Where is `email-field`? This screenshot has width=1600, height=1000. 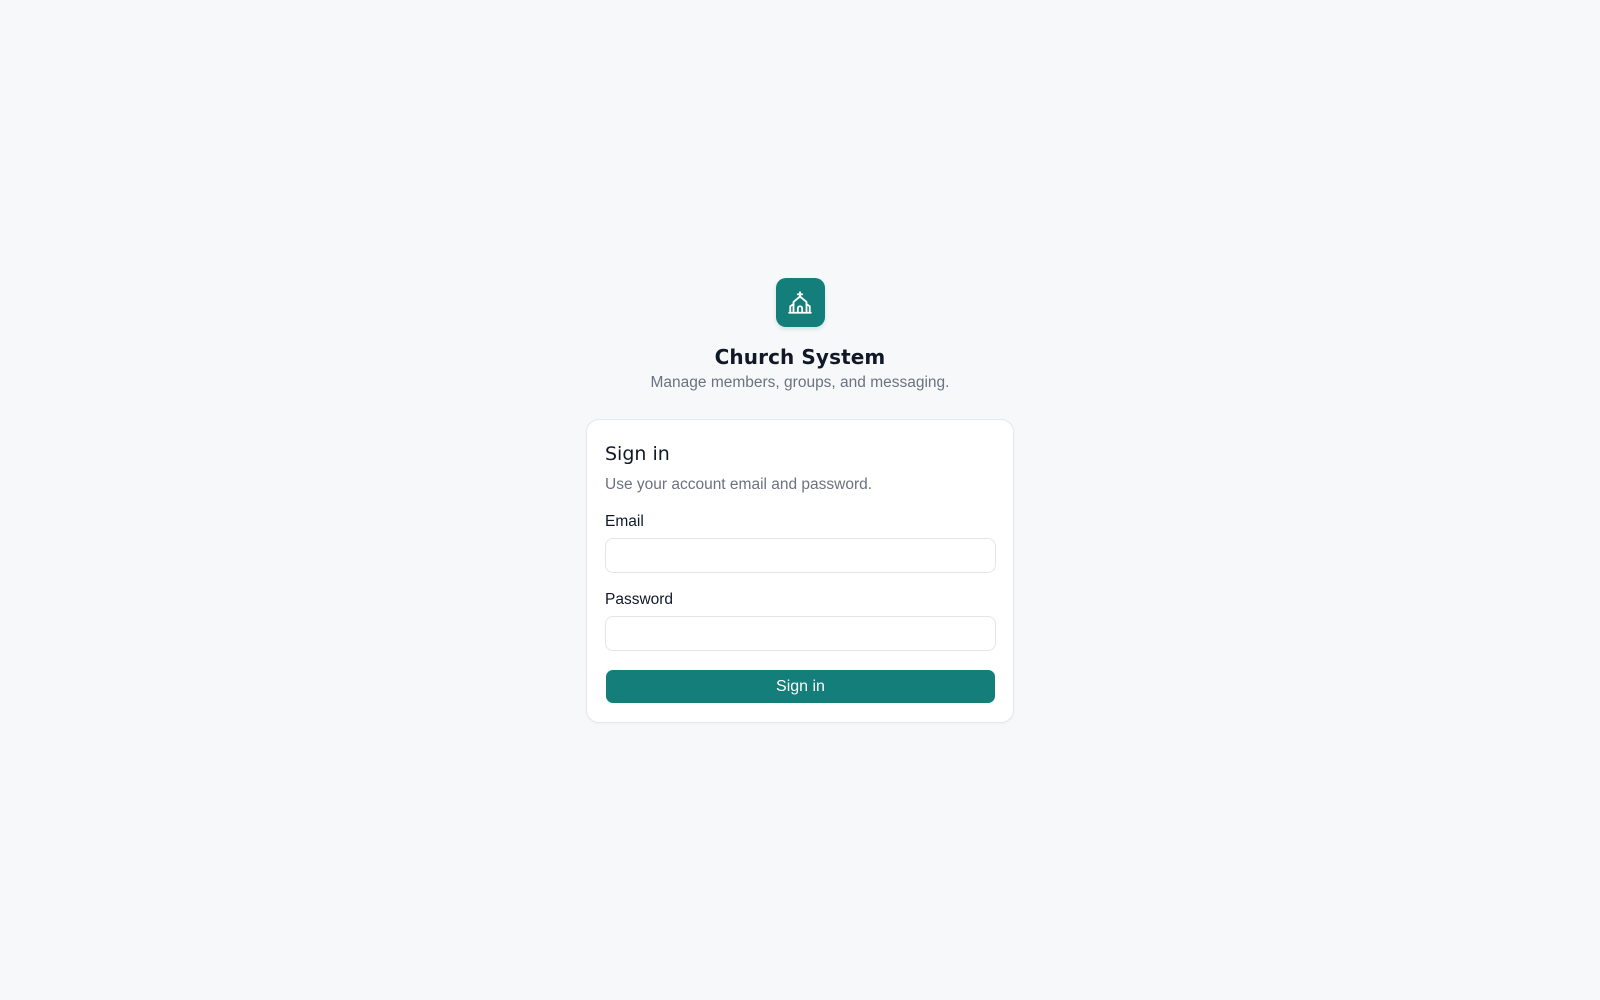
email-field is located at coordinates (800, 555).